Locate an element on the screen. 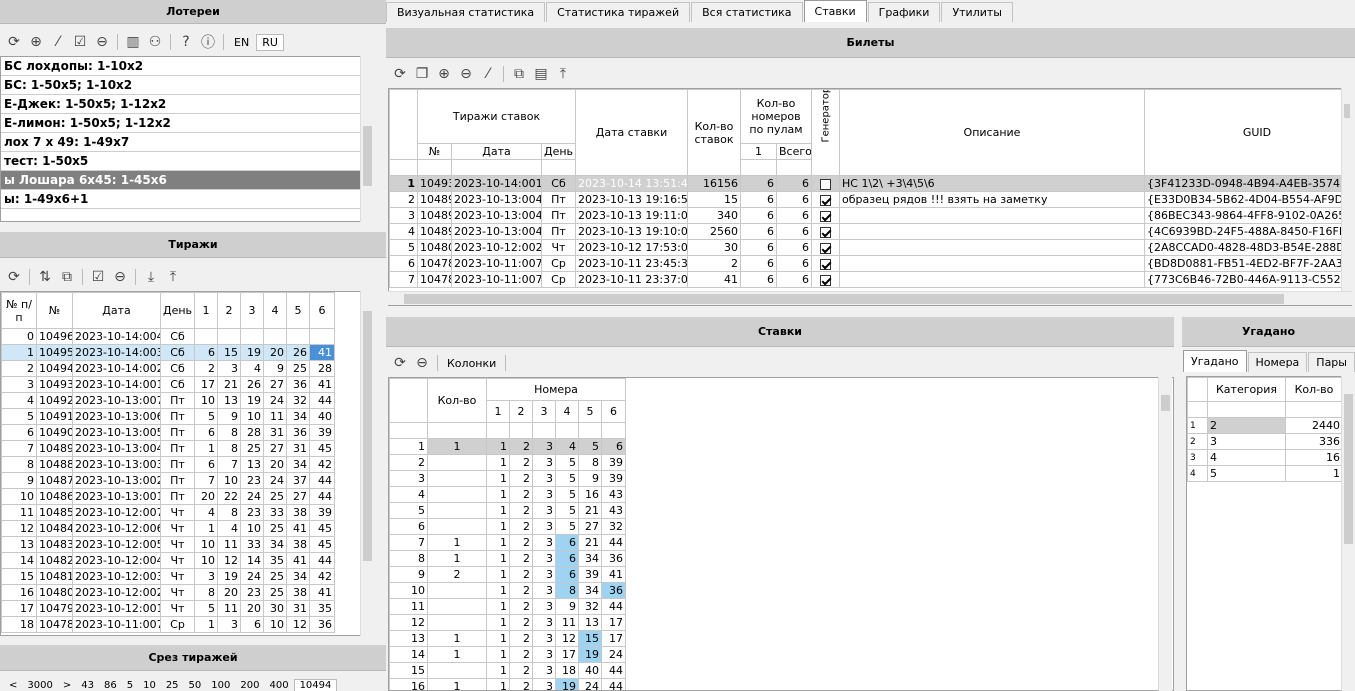 This screenshot has width=1355, height=691. draws-col-header: 3 is located at coordinates (252, 310).